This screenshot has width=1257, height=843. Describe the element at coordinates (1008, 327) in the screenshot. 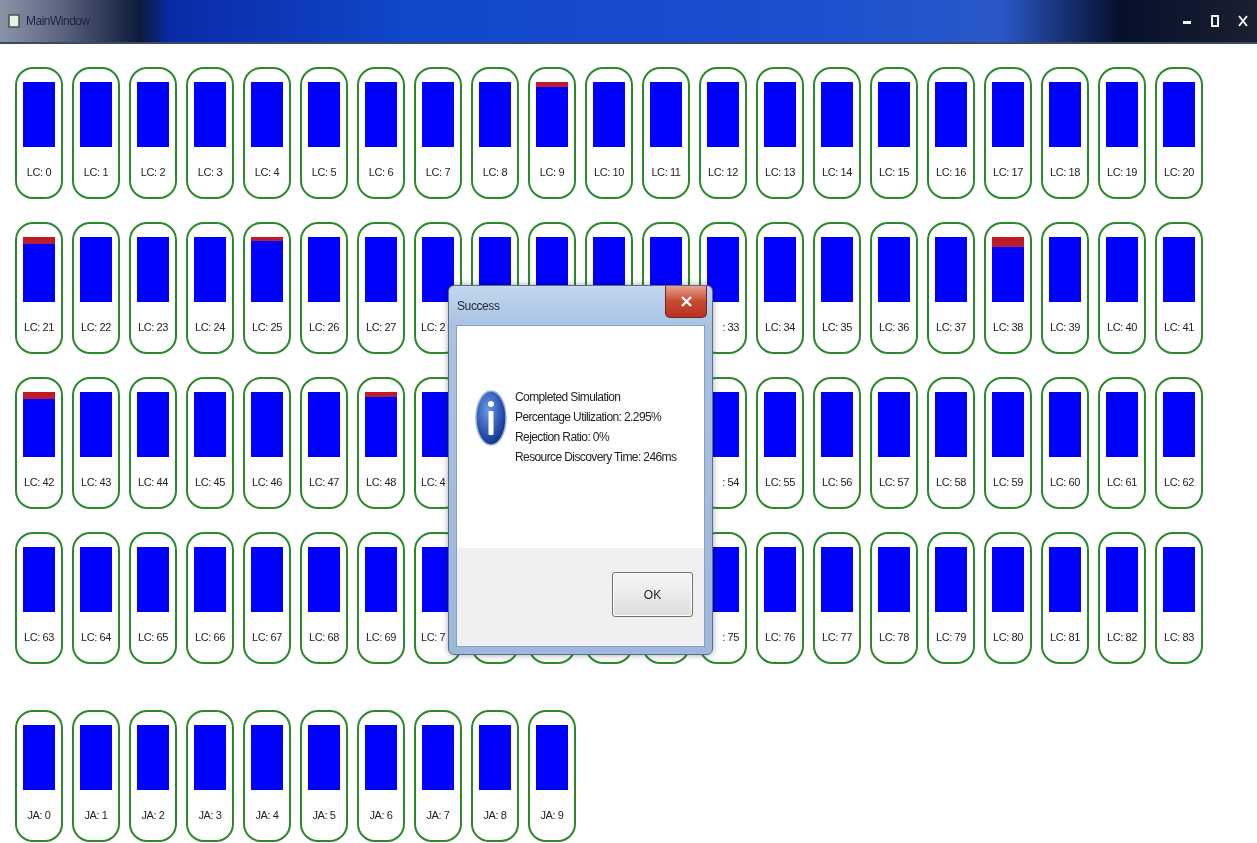

I see `node-label: LC: 38` at that location.